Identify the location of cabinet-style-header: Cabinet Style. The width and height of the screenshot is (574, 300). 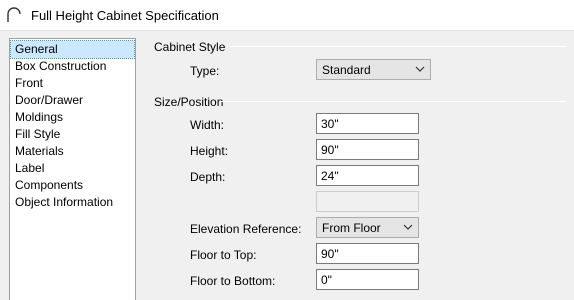
(190, 47).